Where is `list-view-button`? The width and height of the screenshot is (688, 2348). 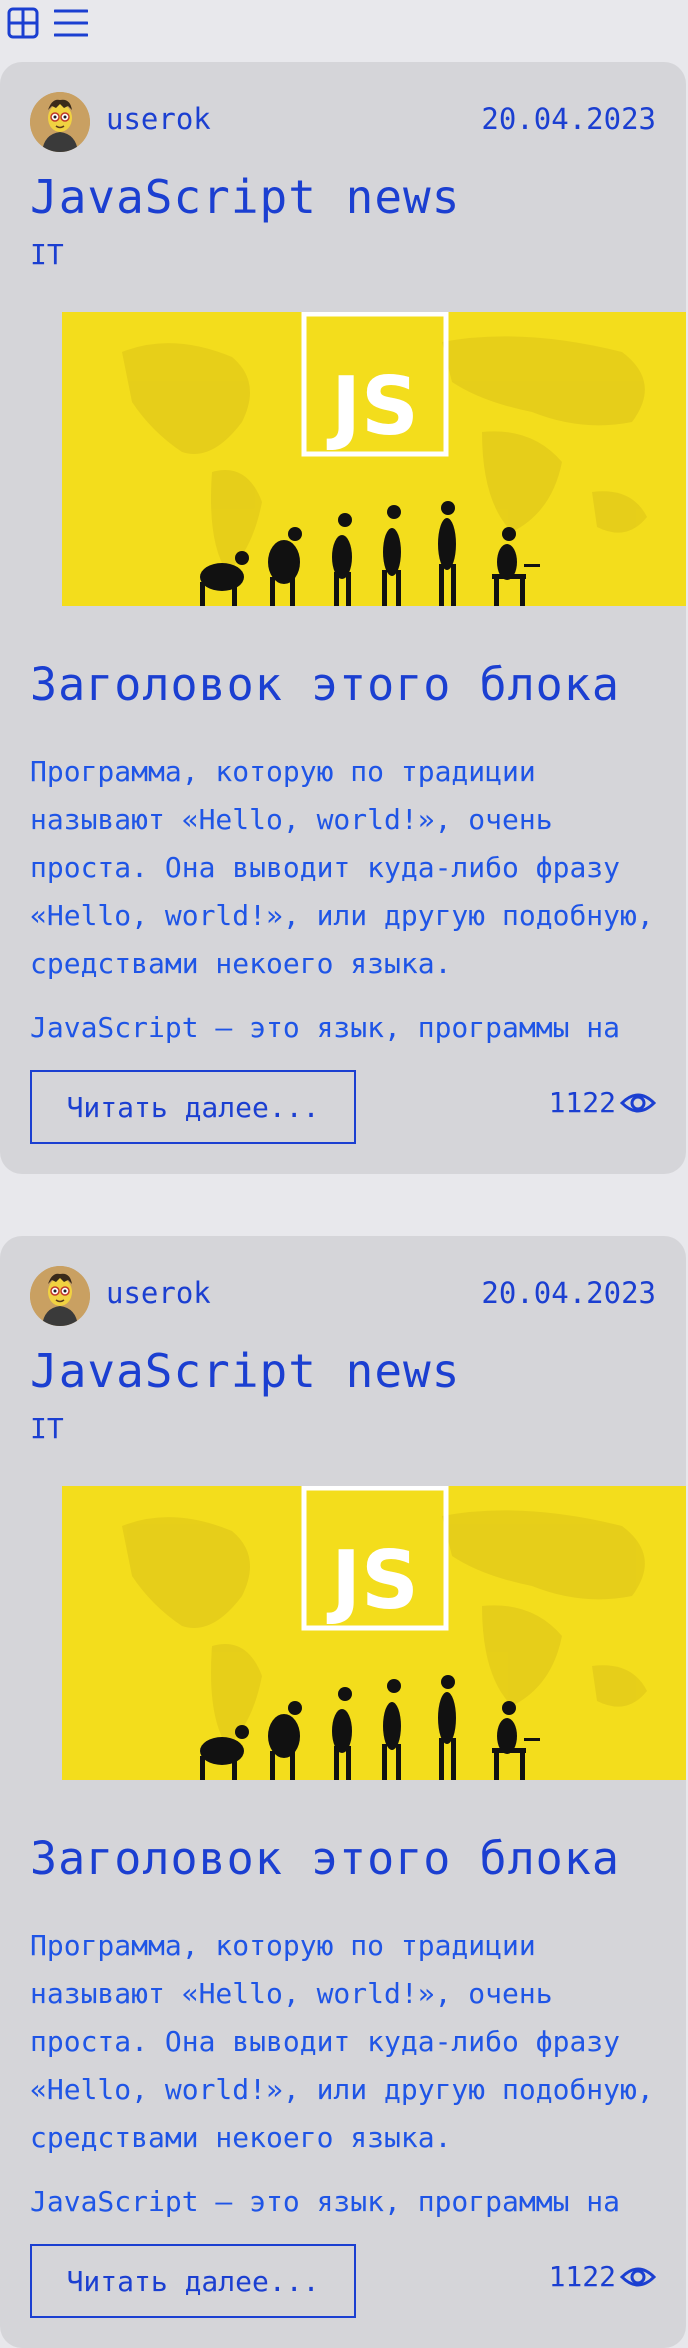 list-view-button is located at coordinates (71, 23).